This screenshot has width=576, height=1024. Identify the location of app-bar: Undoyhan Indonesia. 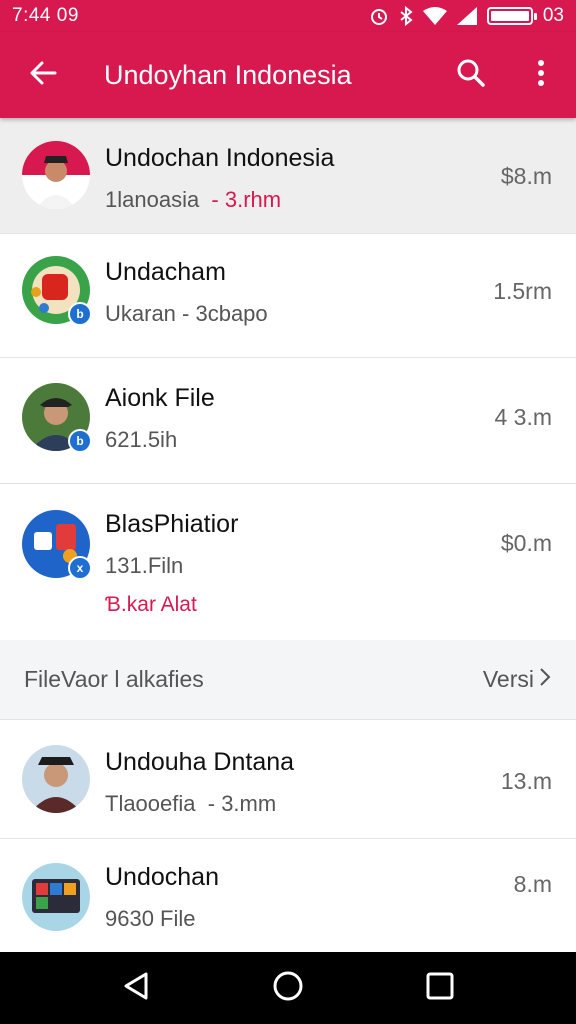
(288, 75).